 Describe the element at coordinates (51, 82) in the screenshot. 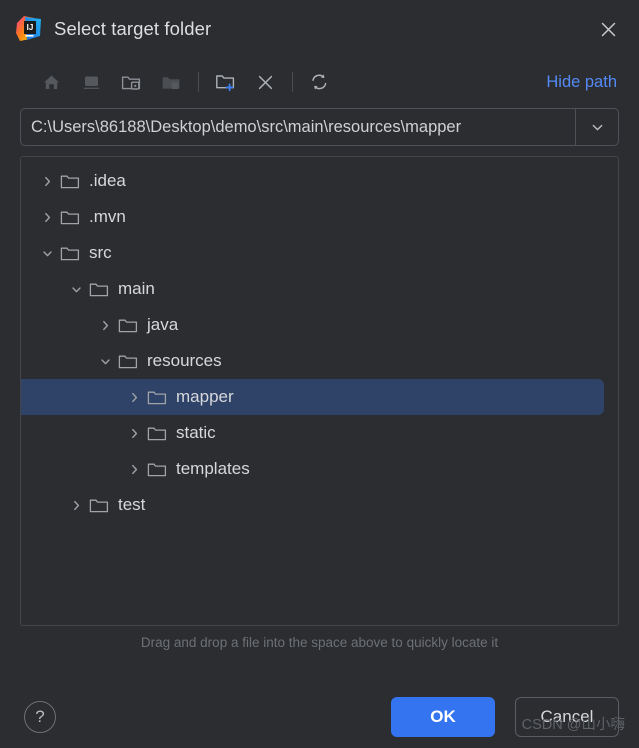

I see `home-icon` at that location.